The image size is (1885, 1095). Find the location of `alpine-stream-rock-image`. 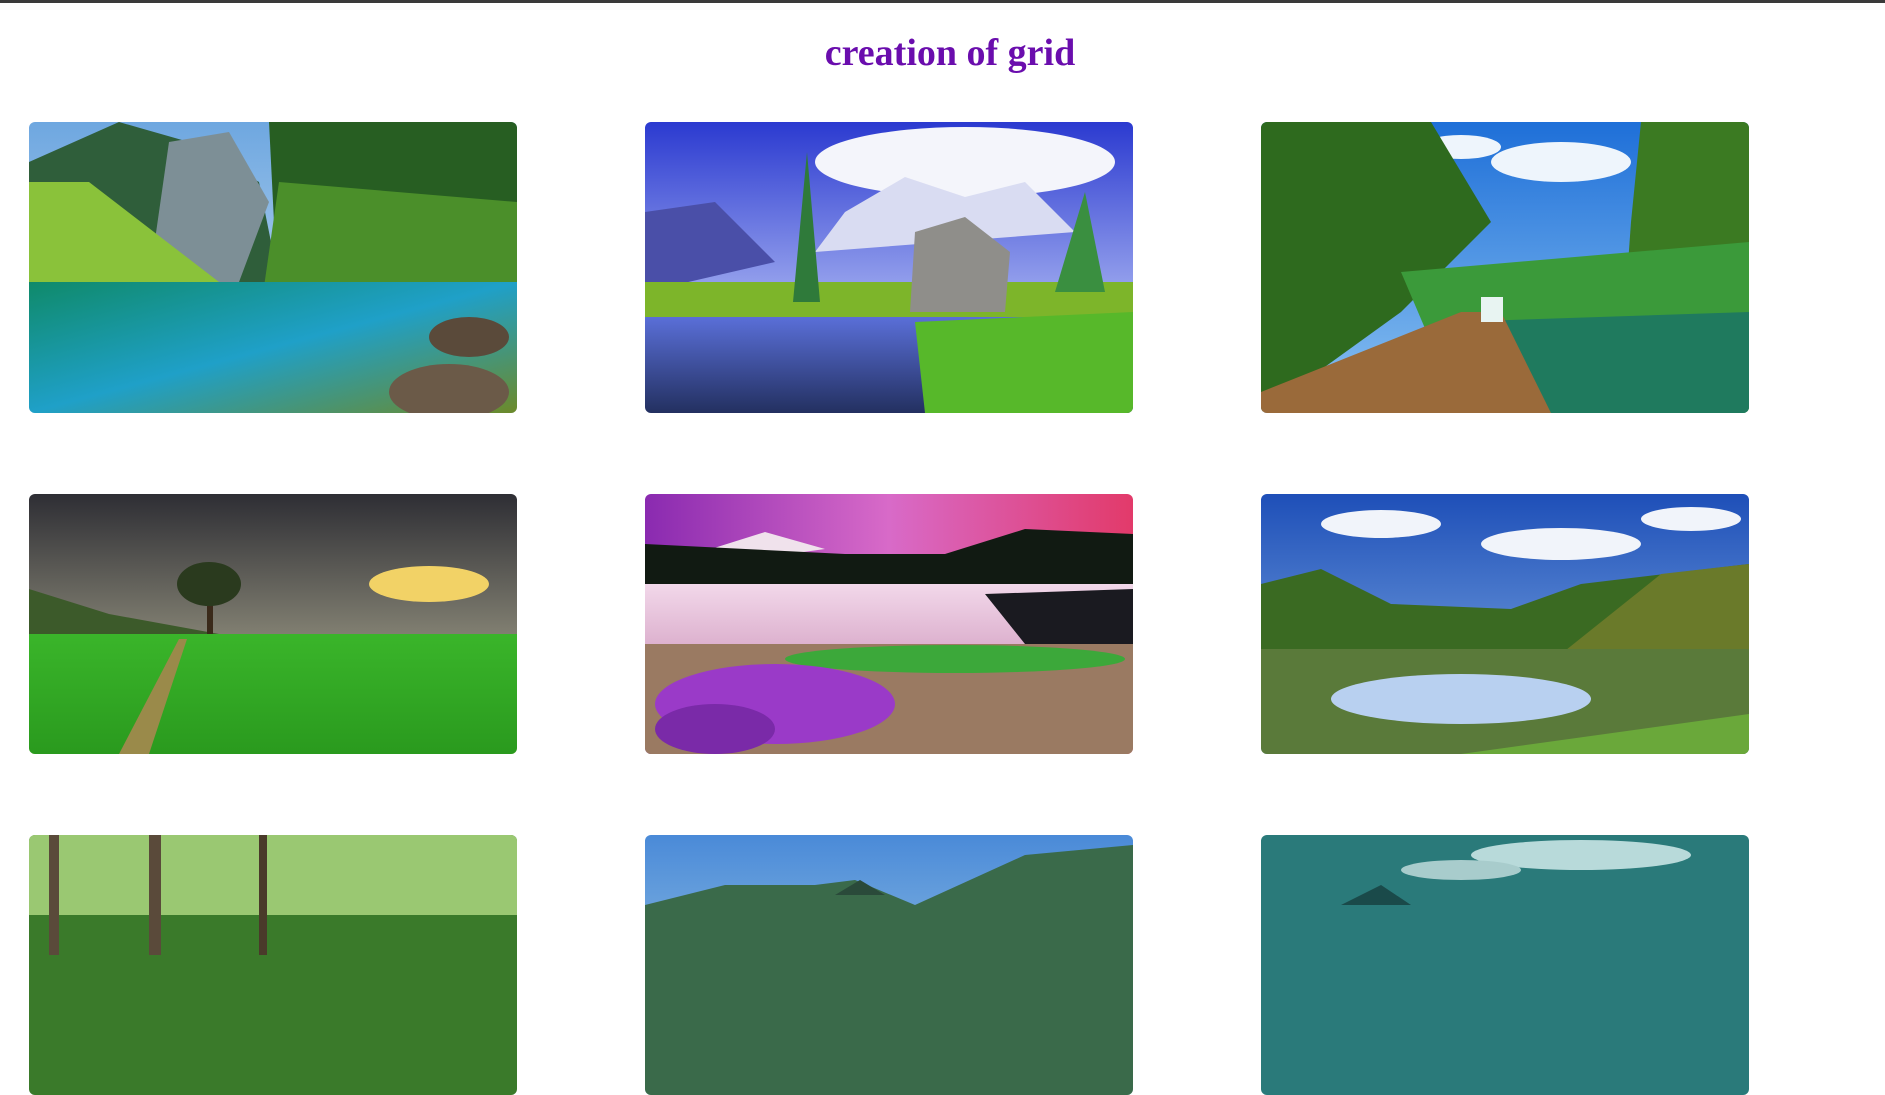

alpine-stream-rock-image is located at coordinates (889, 267).